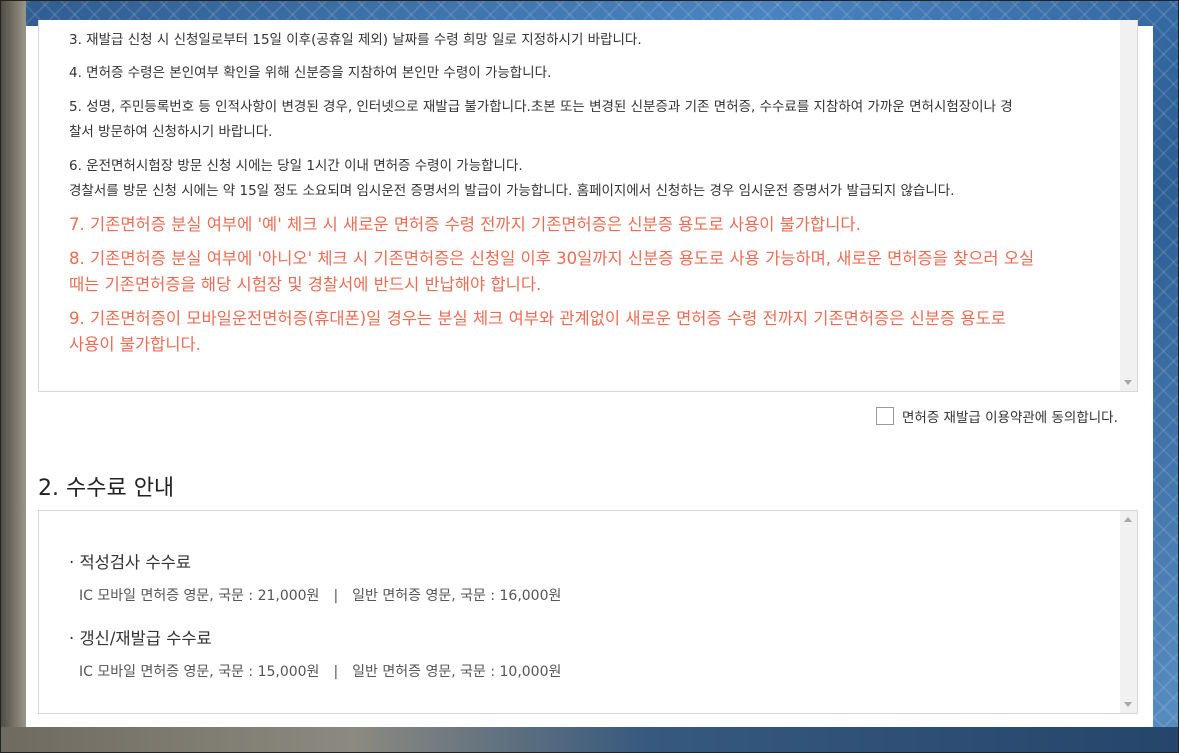 Image resolution: width=1179 pixels, height=753 pixels. Describe the element at coordinates (199, 596) in the screenshot. I see `aptitude-fee-ic: IC 모바일 면허증 영문, 국문 : 21,000원` at that location.